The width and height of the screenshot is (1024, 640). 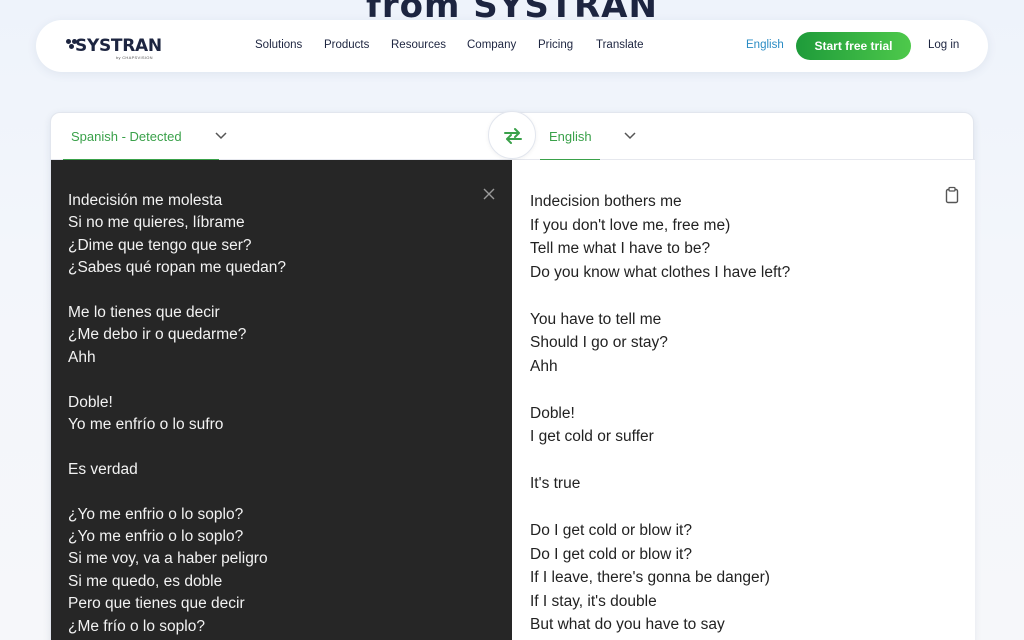 I want to click on nav-products: Products, so click(x=346, y=45).